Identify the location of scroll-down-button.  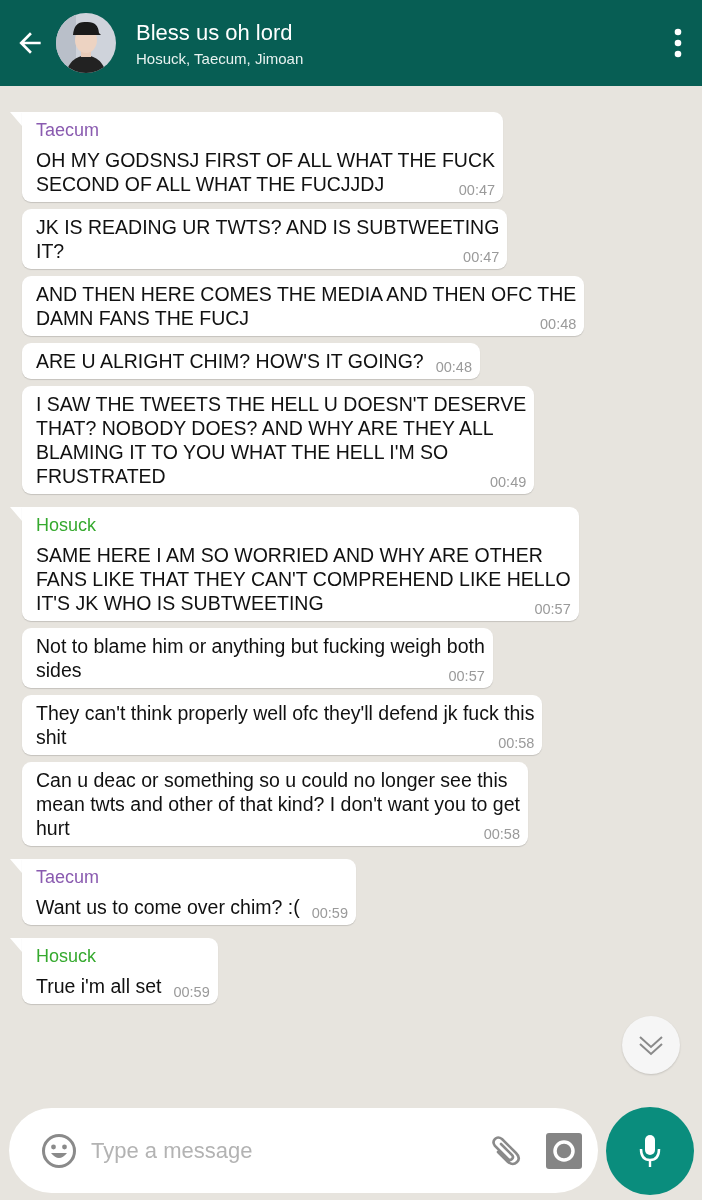
(651, 1045).